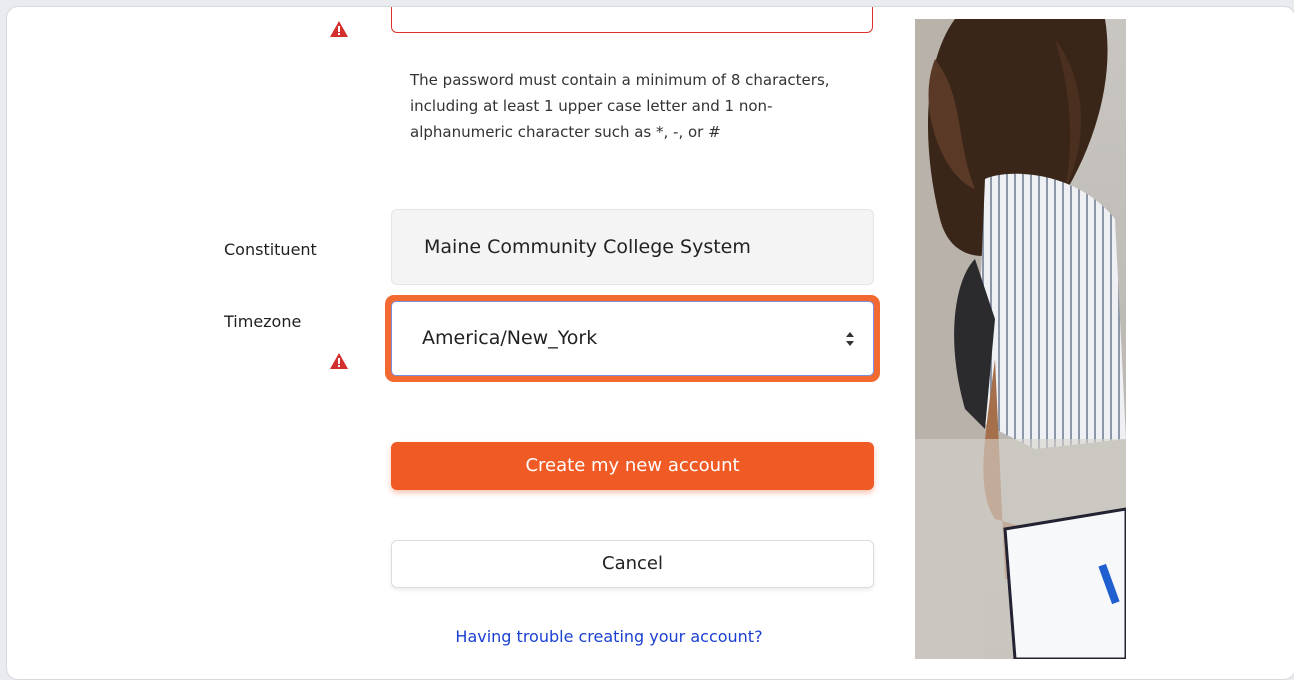  Describe the element at coordinates (850, 339) in the screenshot. I see `updown-arrows-icon` at that location.